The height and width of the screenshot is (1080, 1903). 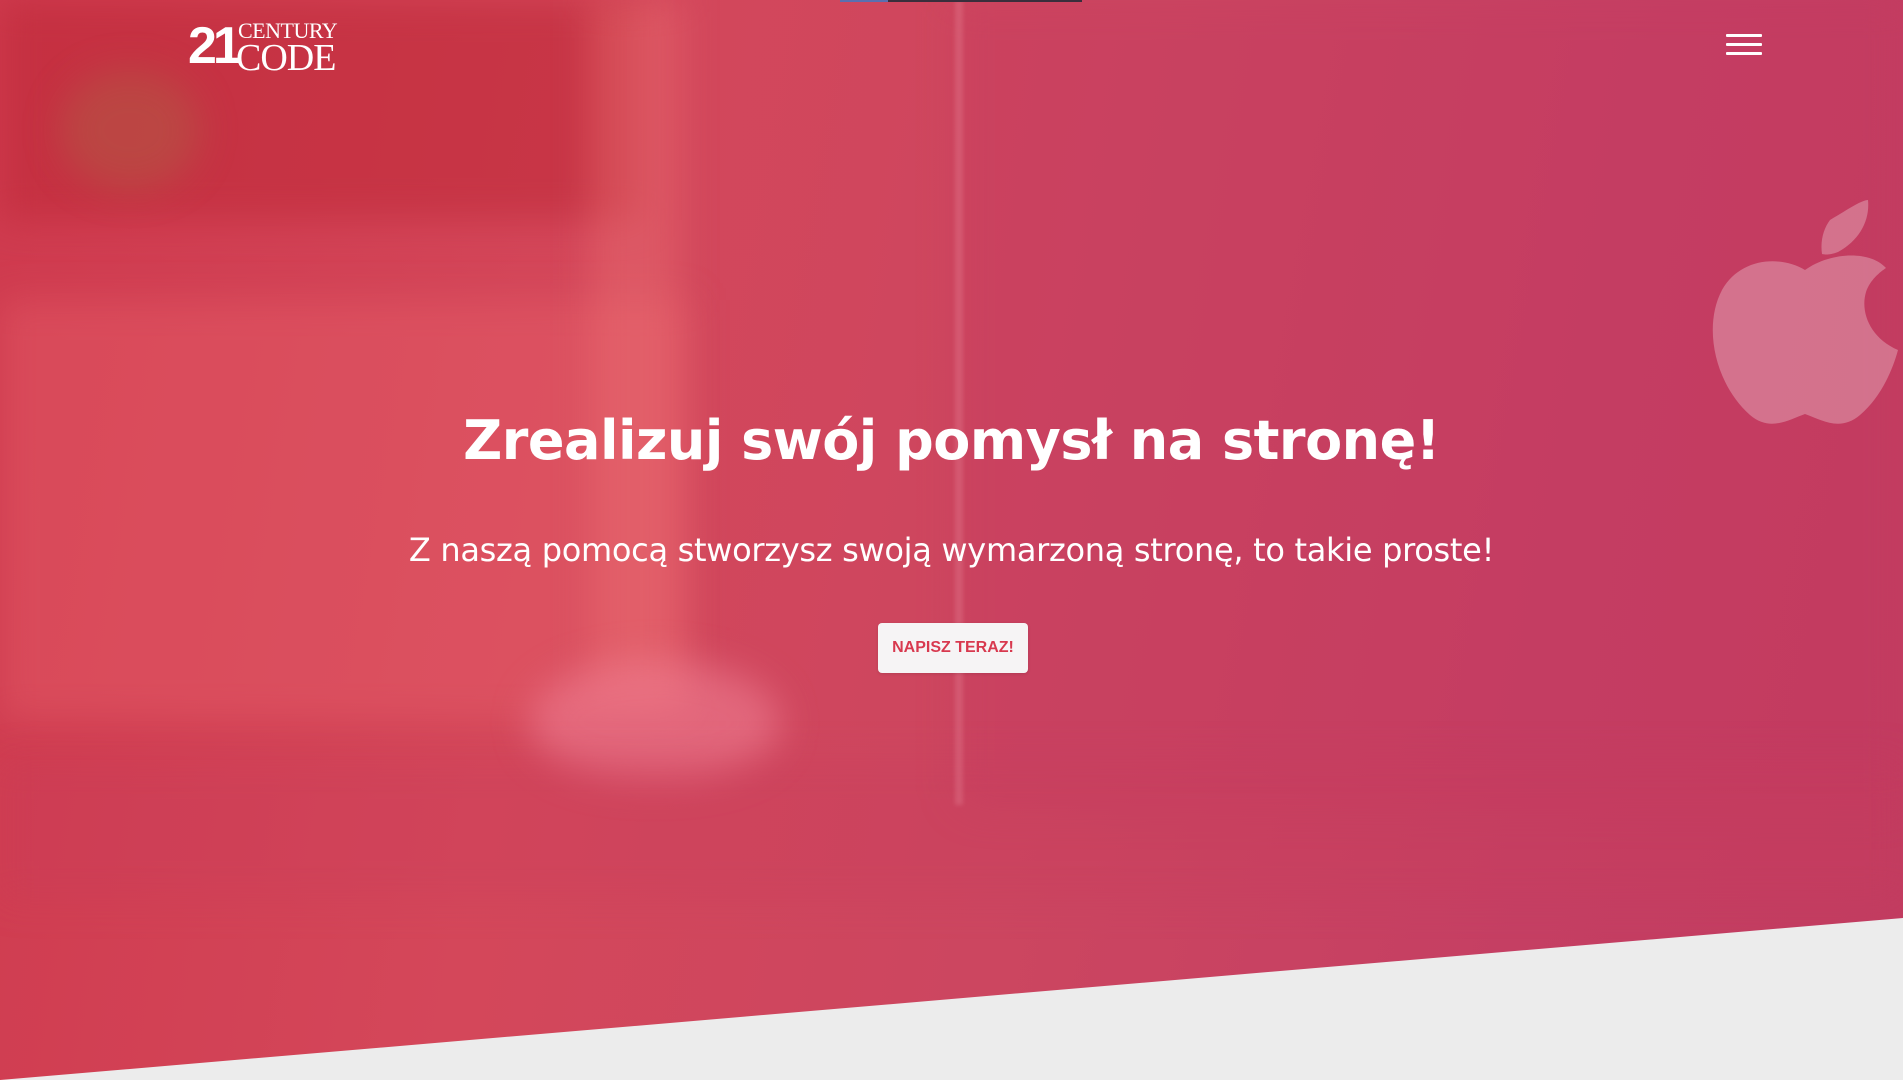 What do you see at coordinates (959, 402) in the screenshot?
I see `background-laptop-edge` at bounding box center [959, 402].